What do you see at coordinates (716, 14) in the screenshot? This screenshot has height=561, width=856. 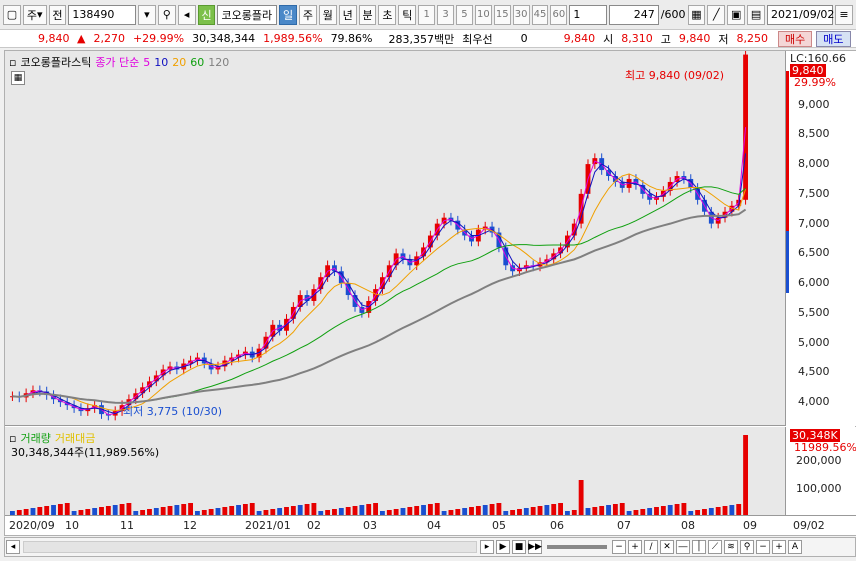 I see `chart-icon: ╱` at bounding box center [716, 14].